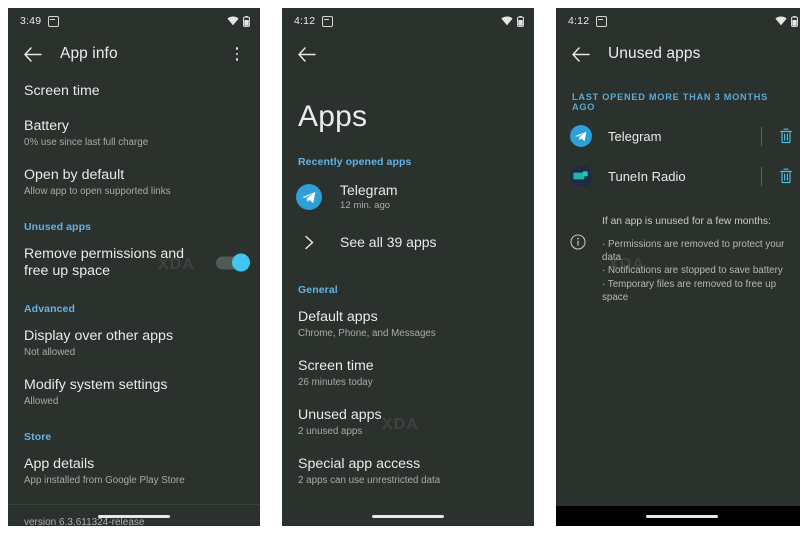  What do you see at coordinates (104, 480) in the screenshot?
I see `row-subtitle: App installed from Google Play Store` at bounding box center [104, 480].